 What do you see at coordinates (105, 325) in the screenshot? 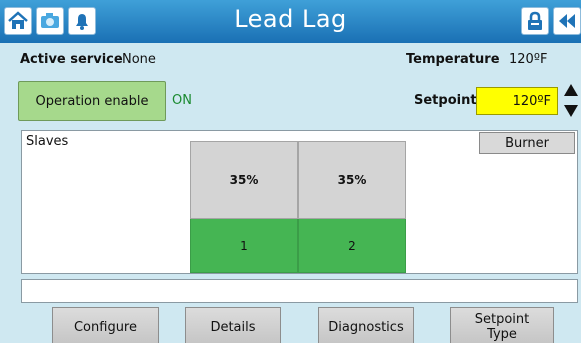
I see `configure-button: Configure` at bounding box center [105, 325].